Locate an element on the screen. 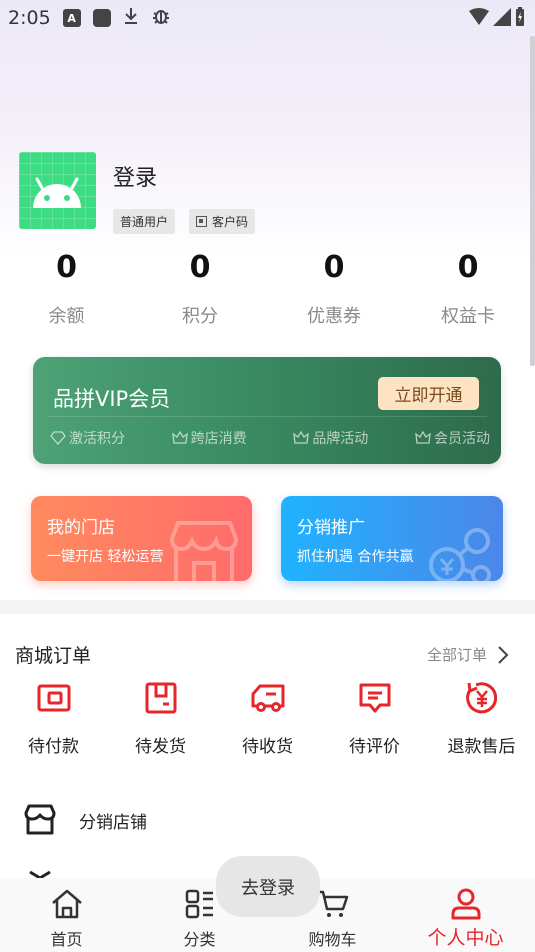 The width and height of the screenshot is (535, 952). login-title: 登录 is located at coordinates (184, 176).